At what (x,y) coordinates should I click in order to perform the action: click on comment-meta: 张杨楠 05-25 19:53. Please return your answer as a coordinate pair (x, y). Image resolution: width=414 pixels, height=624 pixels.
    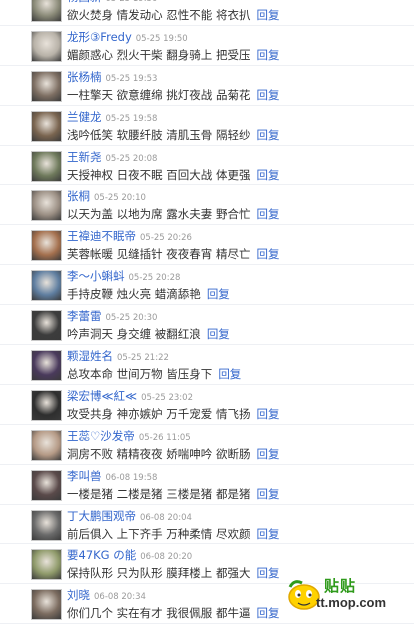
    Looking at the image, I should click on (112, 77).